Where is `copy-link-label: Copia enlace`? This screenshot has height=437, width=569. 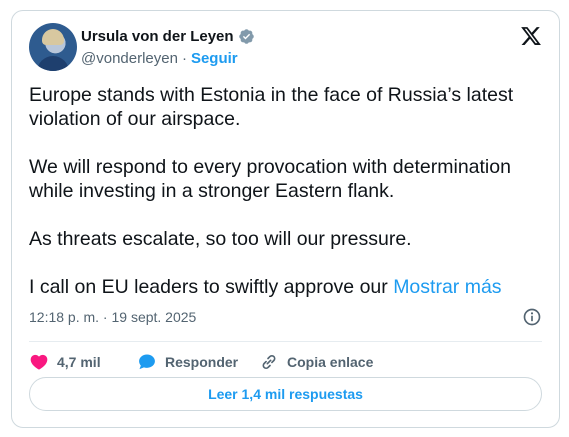 copy-link-label: Copia enlace is located at coordinates (330, 362).